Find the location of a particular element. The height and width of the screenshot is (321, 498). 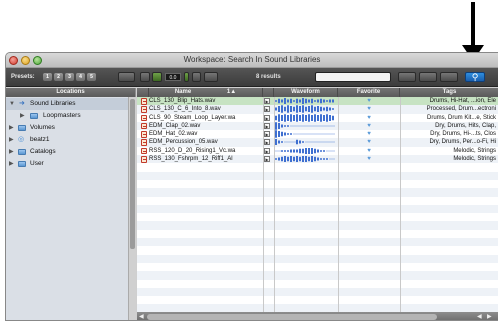

loop-toggle-button is located at coordinates (145, 77).